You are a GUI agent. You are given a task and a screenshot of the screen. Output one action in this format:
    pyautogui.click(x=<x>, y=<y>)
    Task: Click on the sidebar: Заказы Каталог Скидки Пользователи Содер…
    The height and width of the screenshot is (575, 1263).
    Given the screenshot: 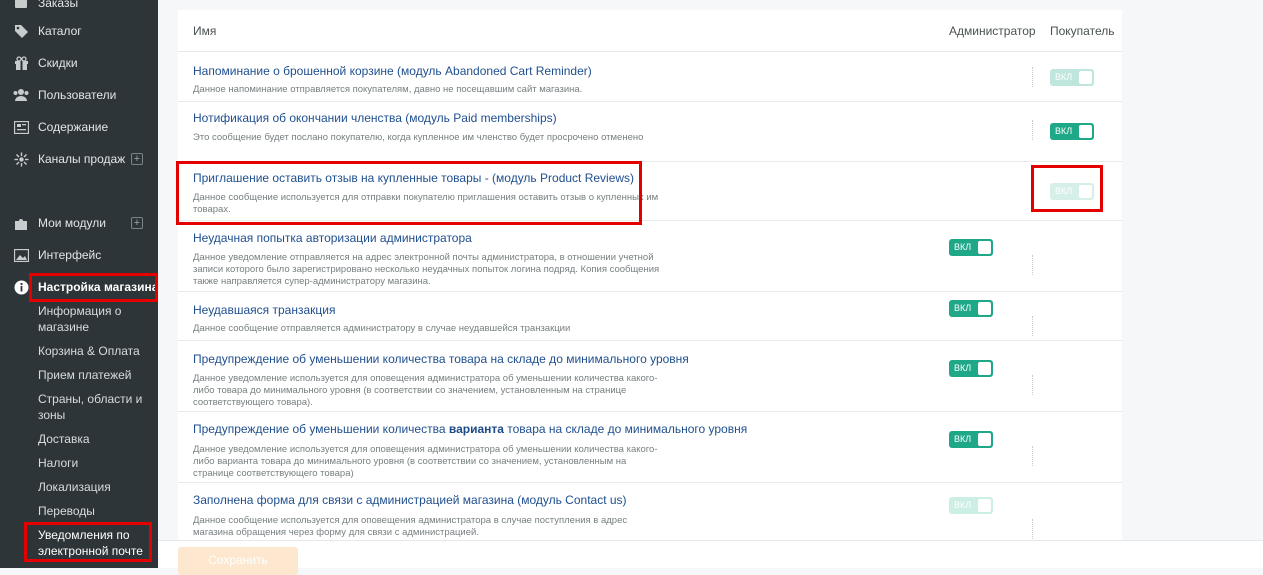 What is the action you would take?
    pyautogui.click(x=79, y=284)
    